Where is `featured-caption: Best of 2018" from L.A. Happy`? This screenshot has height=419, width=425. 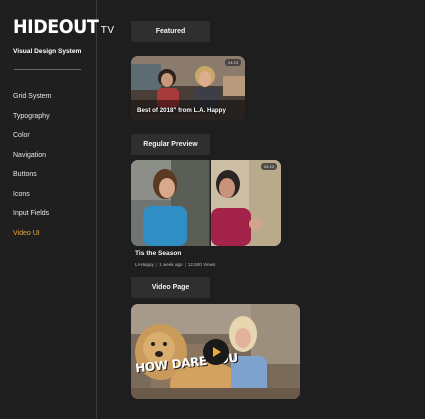
featured-caption: Best of 2018" from L.A. Happy is located at coordinates (181, 110).